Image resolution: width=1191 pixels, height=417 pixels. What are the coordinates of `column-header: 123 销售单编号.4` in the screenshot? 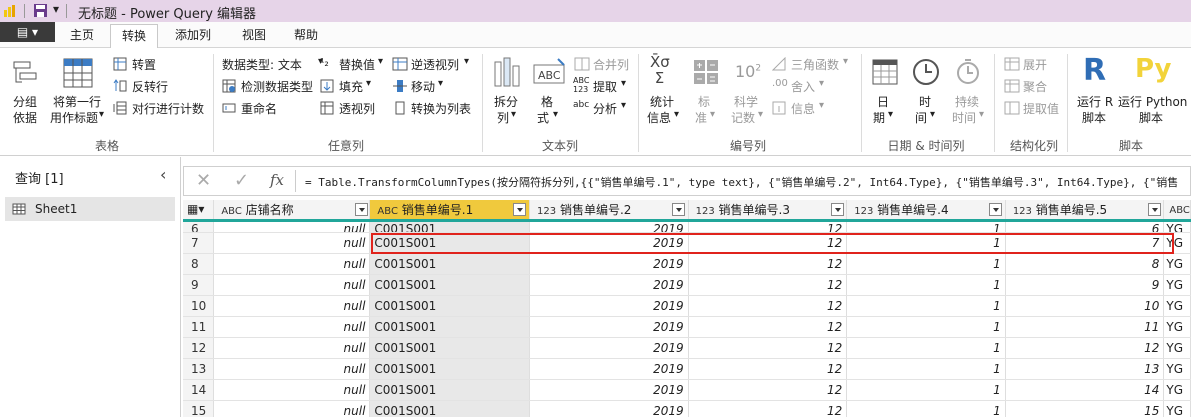 It's located at (926, 211).